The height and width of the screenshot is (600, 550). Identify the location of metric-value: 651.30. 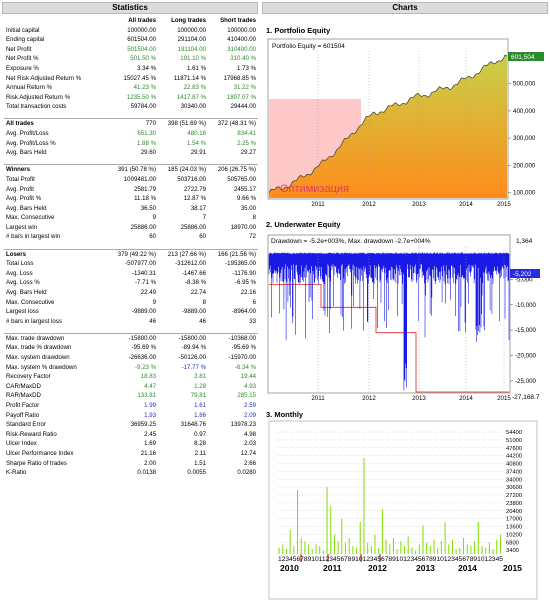
(146, 134).